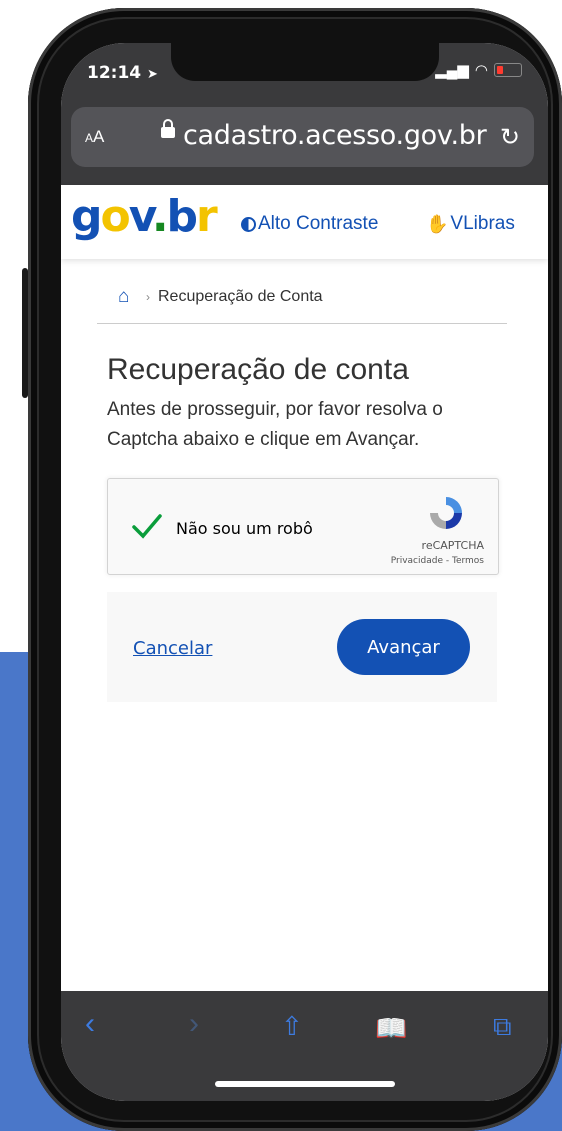 Image resolution: width=562 pixels, height=1131 pixels. Describe the element at coordinates (446, 513) in the screenshot. I see `recaptcha-logo-icon` at that location.